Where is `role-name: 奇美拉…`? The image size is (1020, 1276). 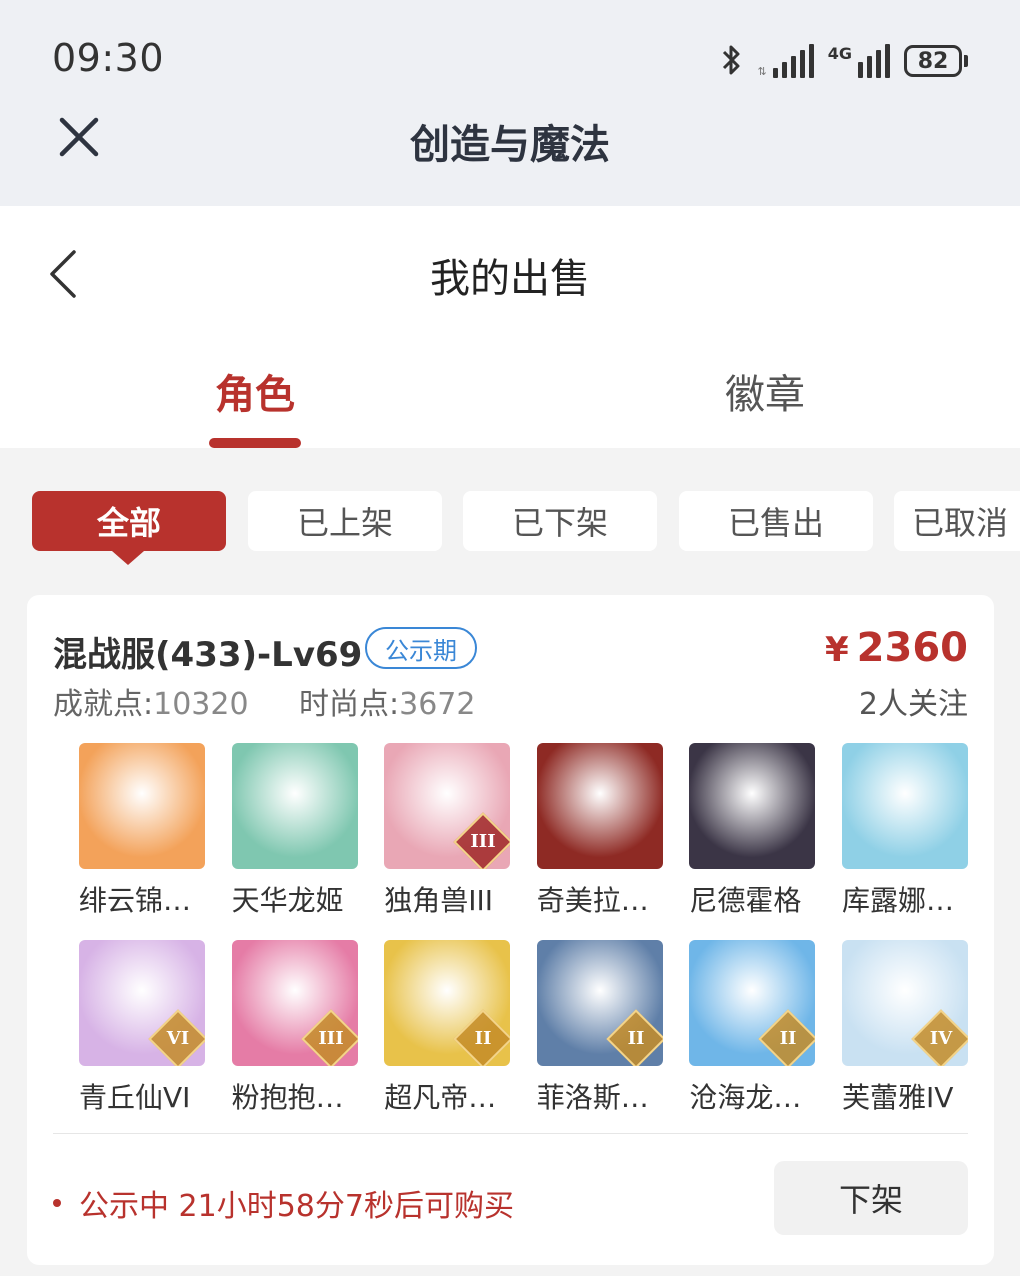 role-name: 奇美拉… is located at coordinates (592, 900).